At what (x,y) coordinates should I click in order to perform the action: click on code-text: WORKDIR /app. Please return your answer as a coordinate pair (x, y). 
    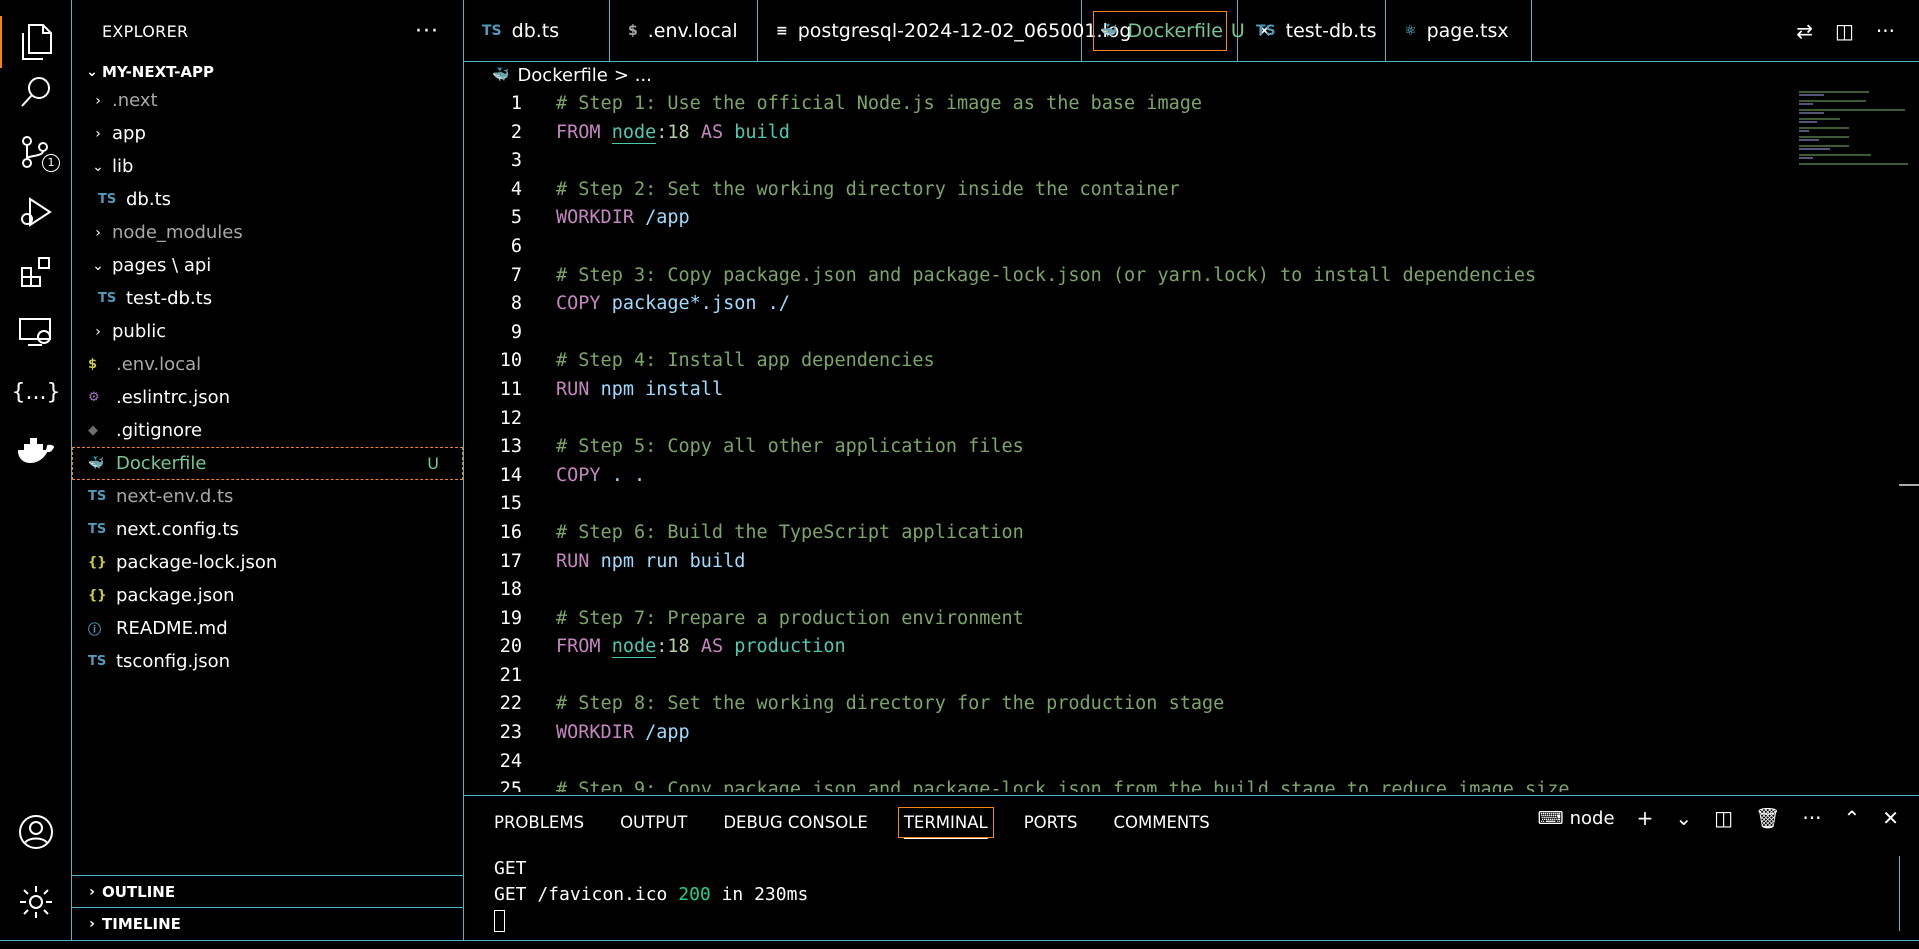
    Looking at the image, I should click on (608, 733).